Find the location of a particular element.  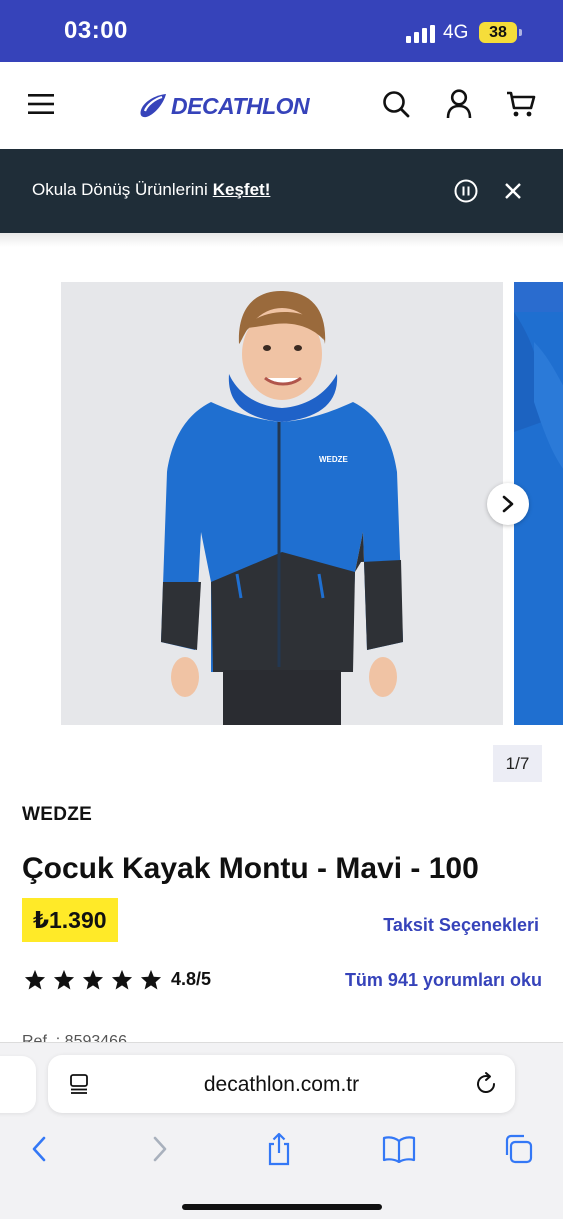

network-type: 4G is located at coordinates (456, 32).